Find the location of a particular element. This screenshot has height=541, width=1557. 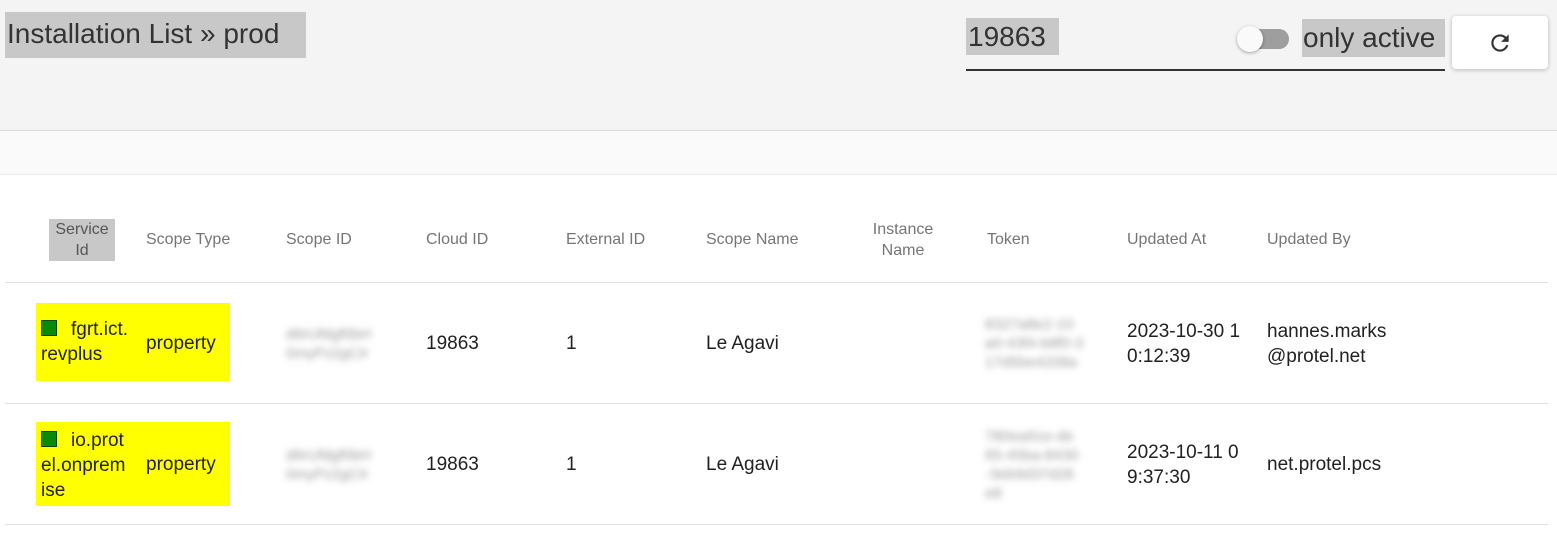

only-active-label: only active is located at coordinates (1373, 38).